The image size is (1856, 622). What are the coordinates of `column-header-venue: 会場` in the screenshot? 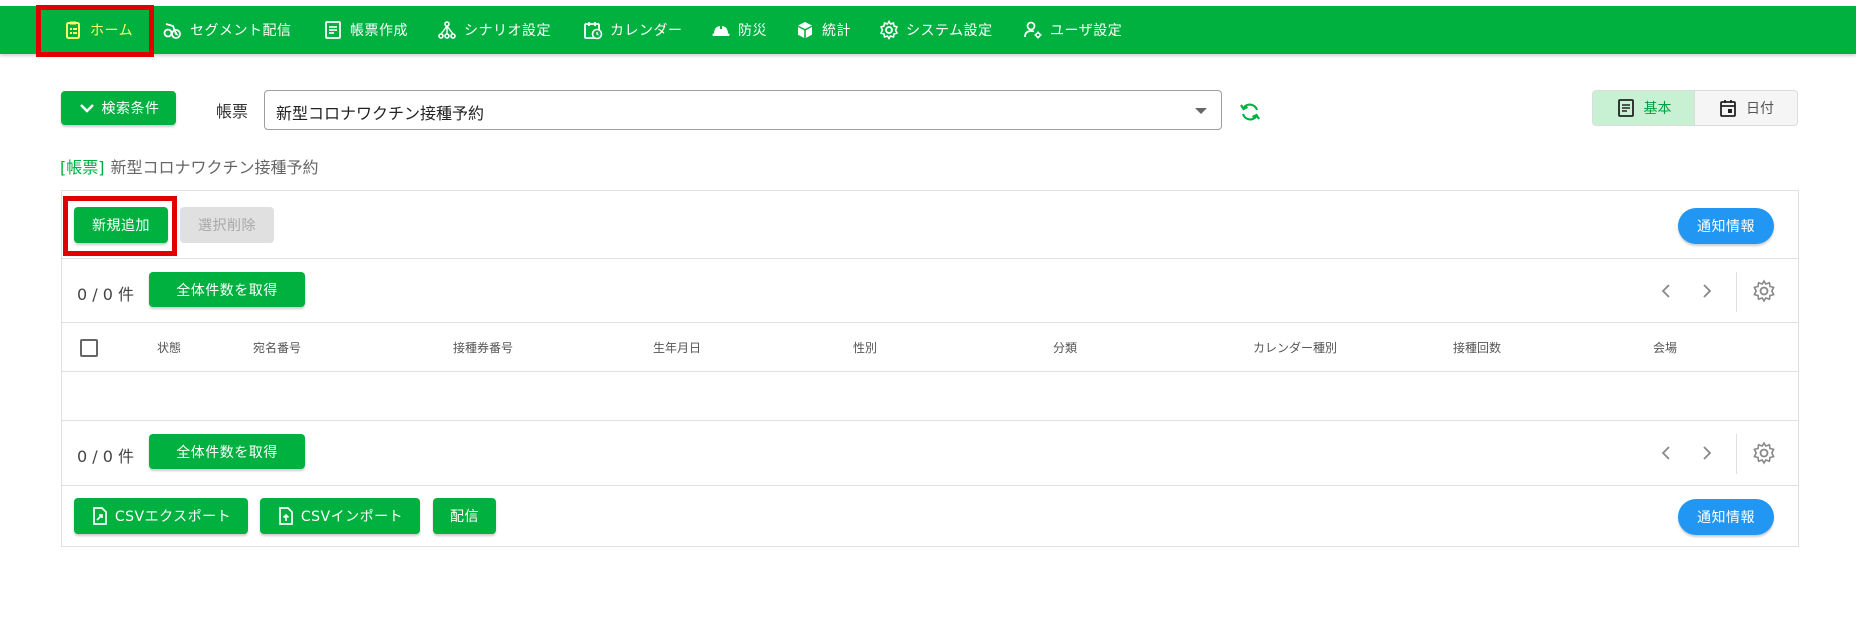 It's located at (1665, 347).